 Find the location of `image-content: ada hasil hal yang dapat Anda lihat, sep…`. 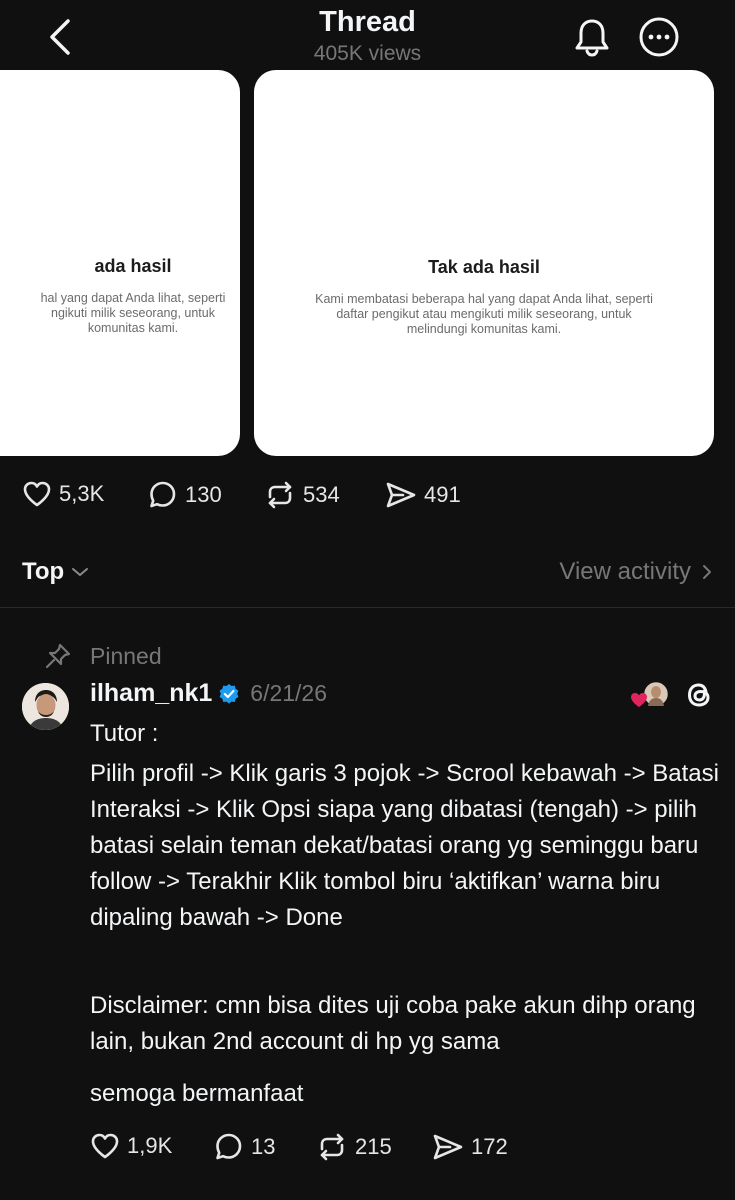

image-content: ada hasil hal yang dapat Anda lihat, sep… is located at coordinates (120, 296).